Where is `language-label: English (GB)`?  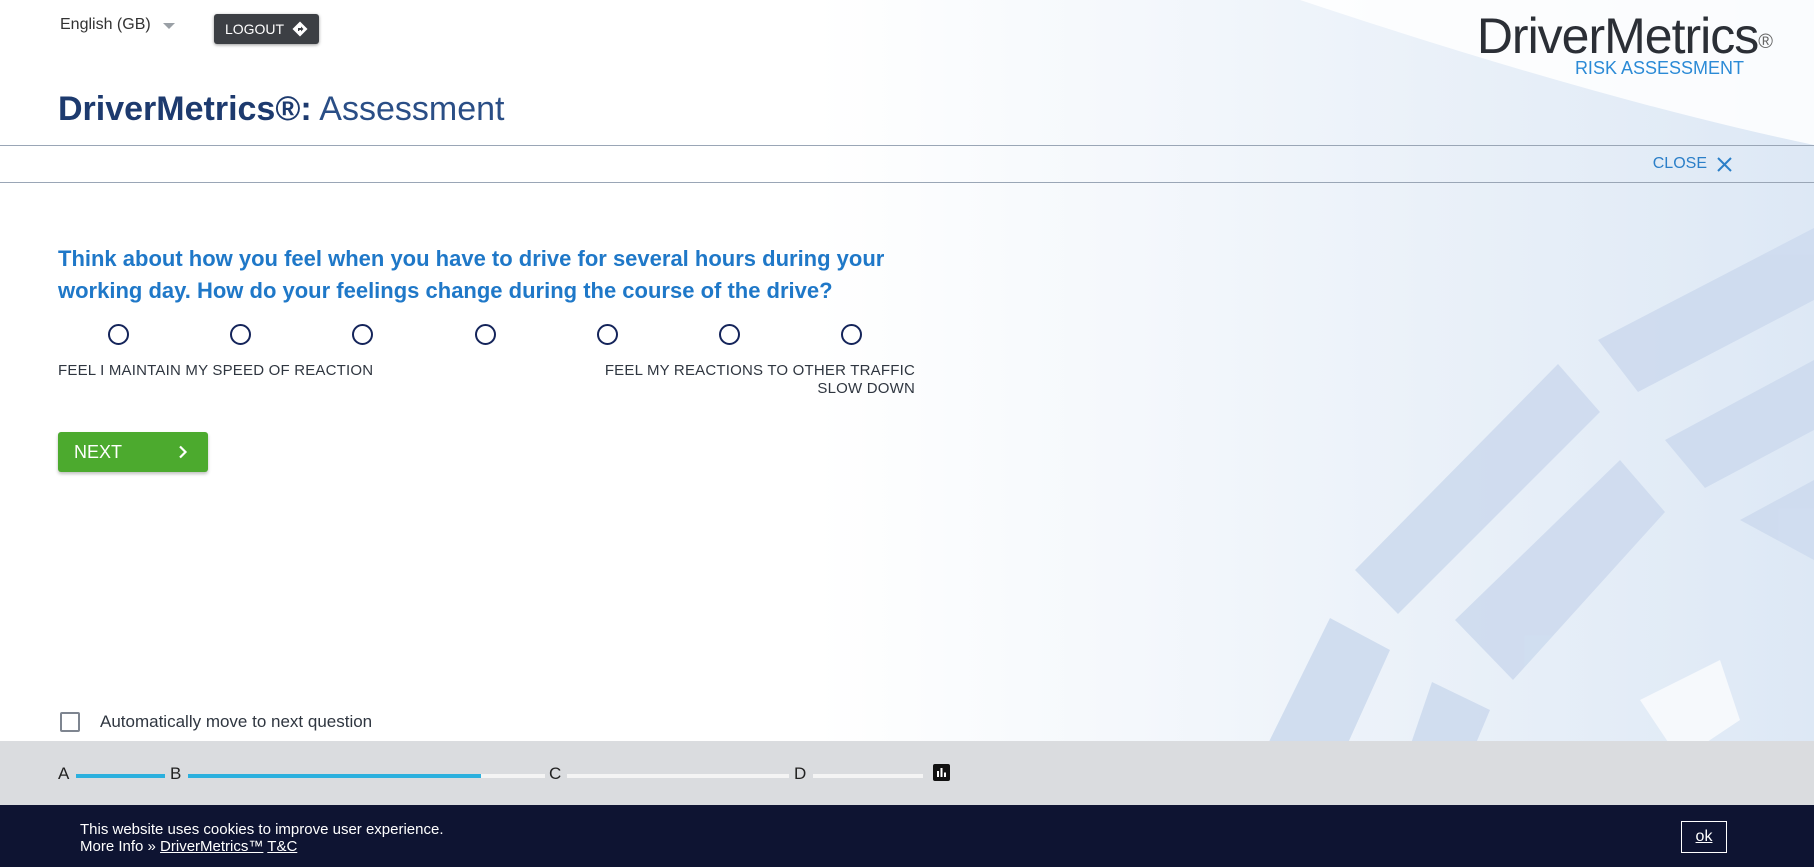
language-label: English (GB) is located at coordinates (105, 24).